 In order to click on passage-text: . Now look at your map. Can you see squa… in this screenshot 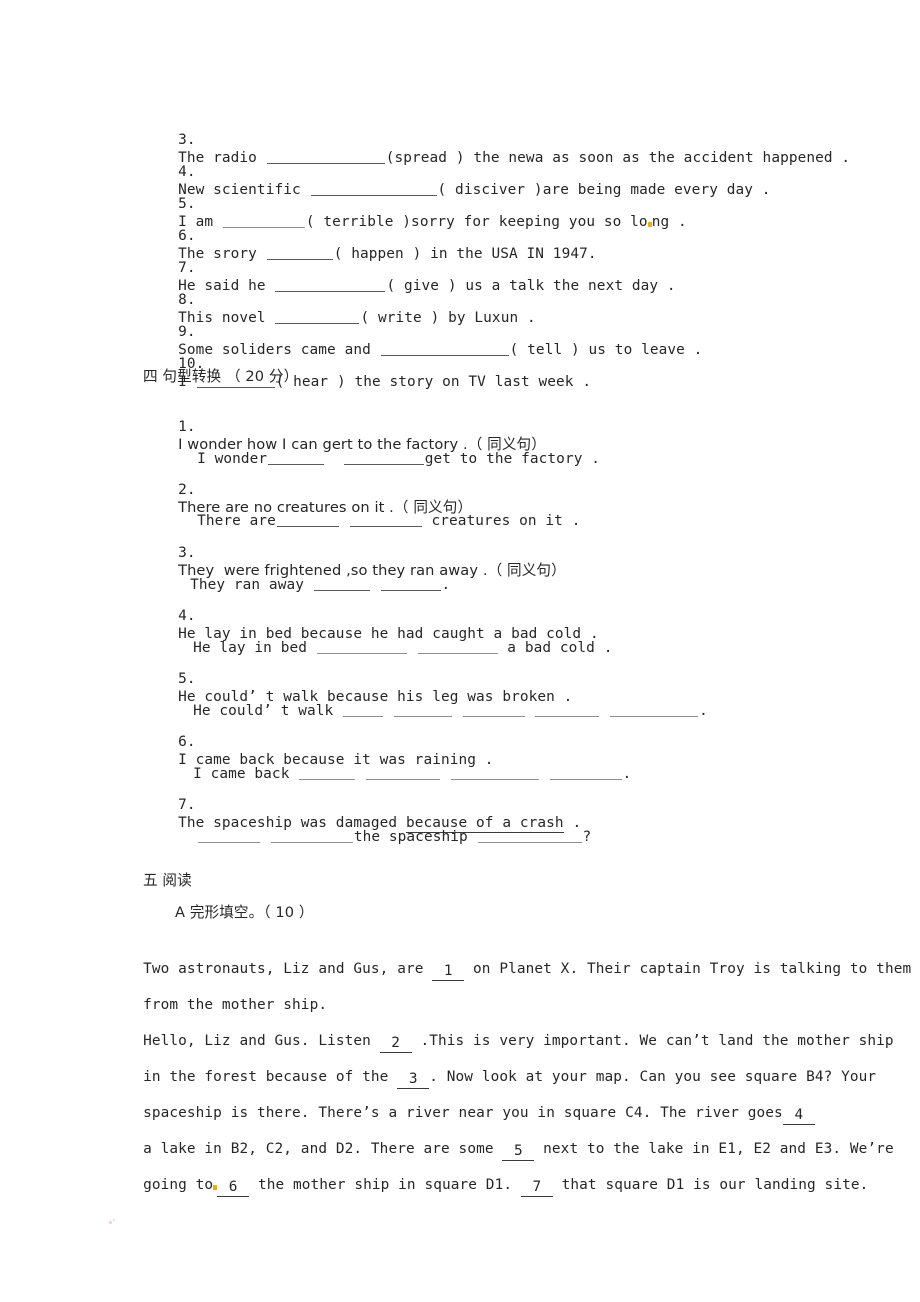, I will do `click(653, 1077)`.